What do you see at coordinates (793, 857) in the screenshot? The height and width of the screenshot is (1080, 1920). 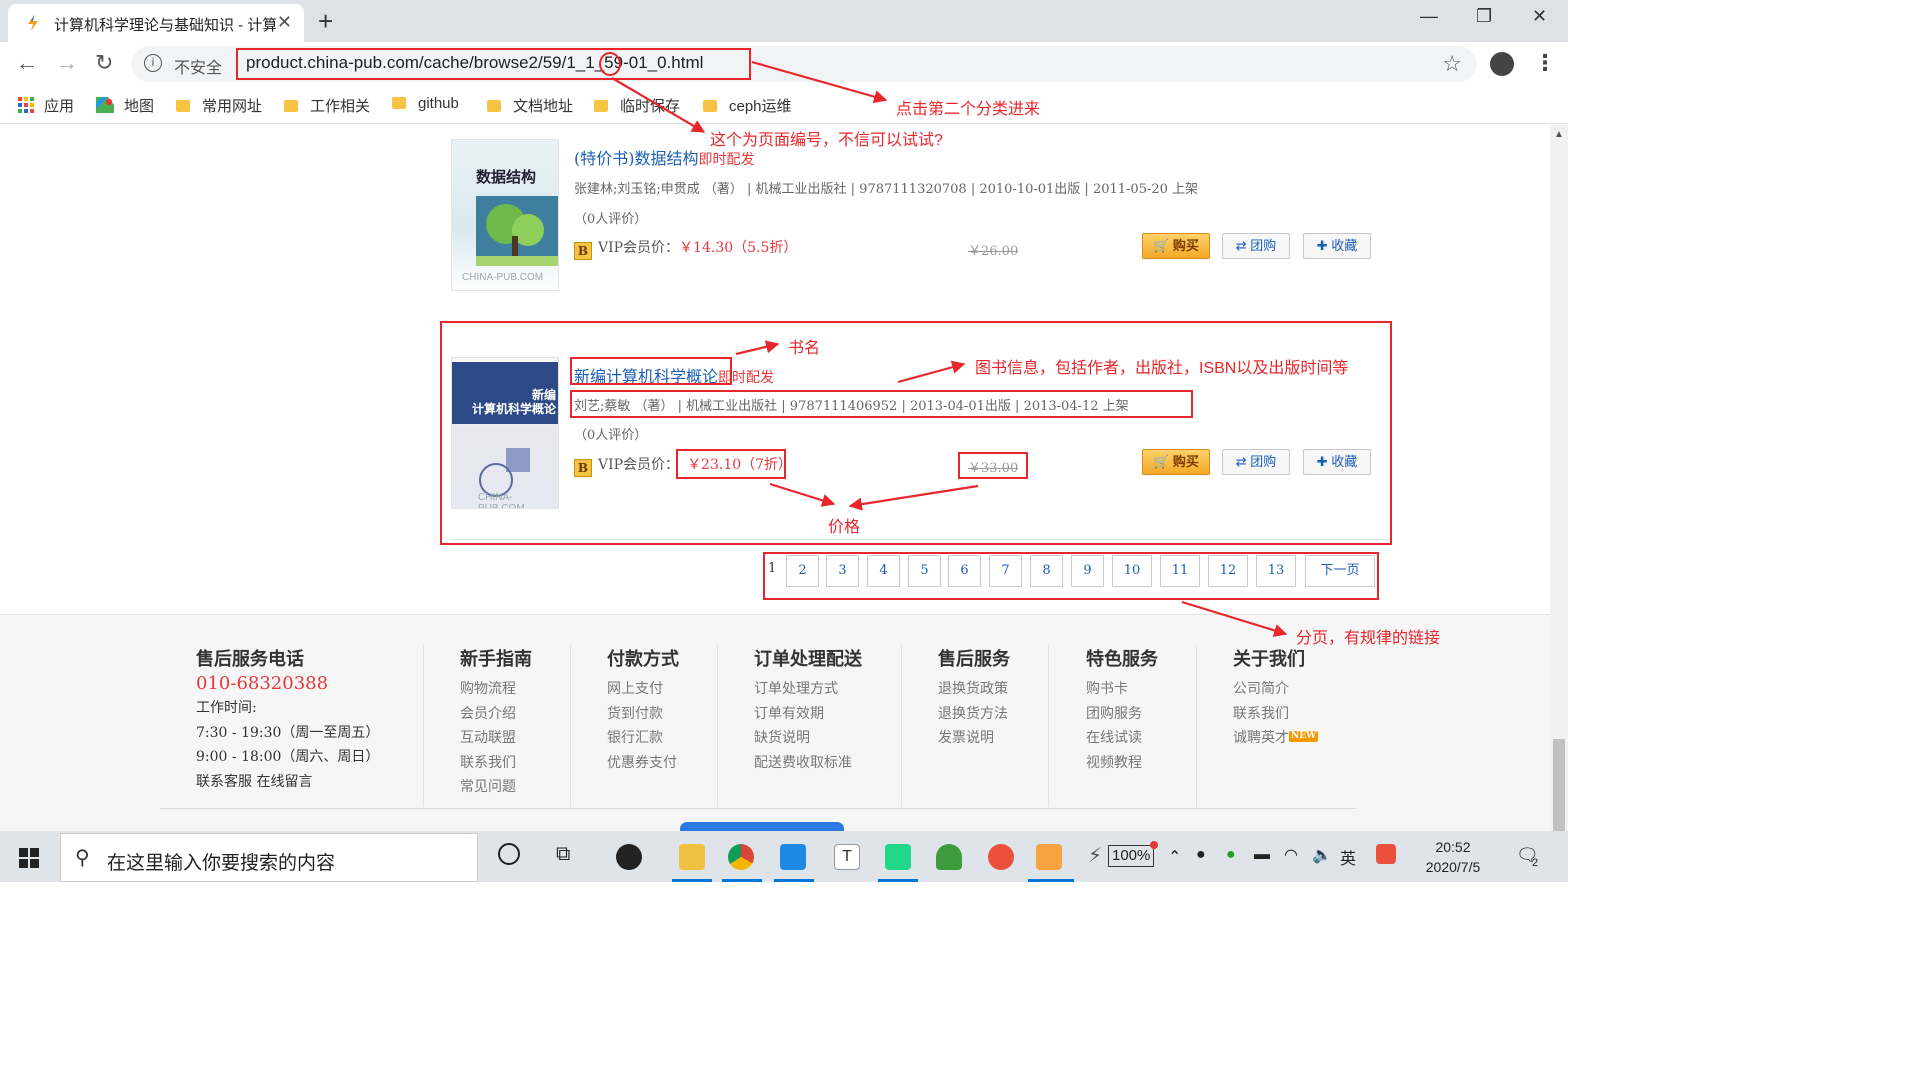 I see `vscode-icon` at bounding box center [793, 857].